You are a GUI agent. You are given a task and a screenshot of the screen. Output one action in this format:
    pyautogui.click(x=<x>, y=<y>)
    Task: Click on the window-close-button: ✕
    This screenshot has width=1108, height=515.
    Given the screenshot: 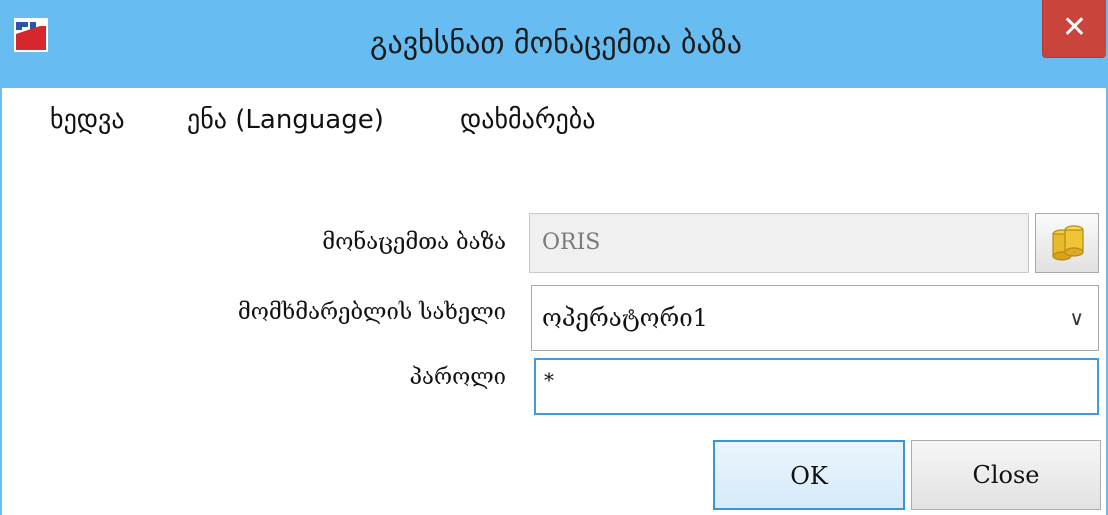 What is the action you would take?
    pyautogui.click(x=1074, y=29)
    